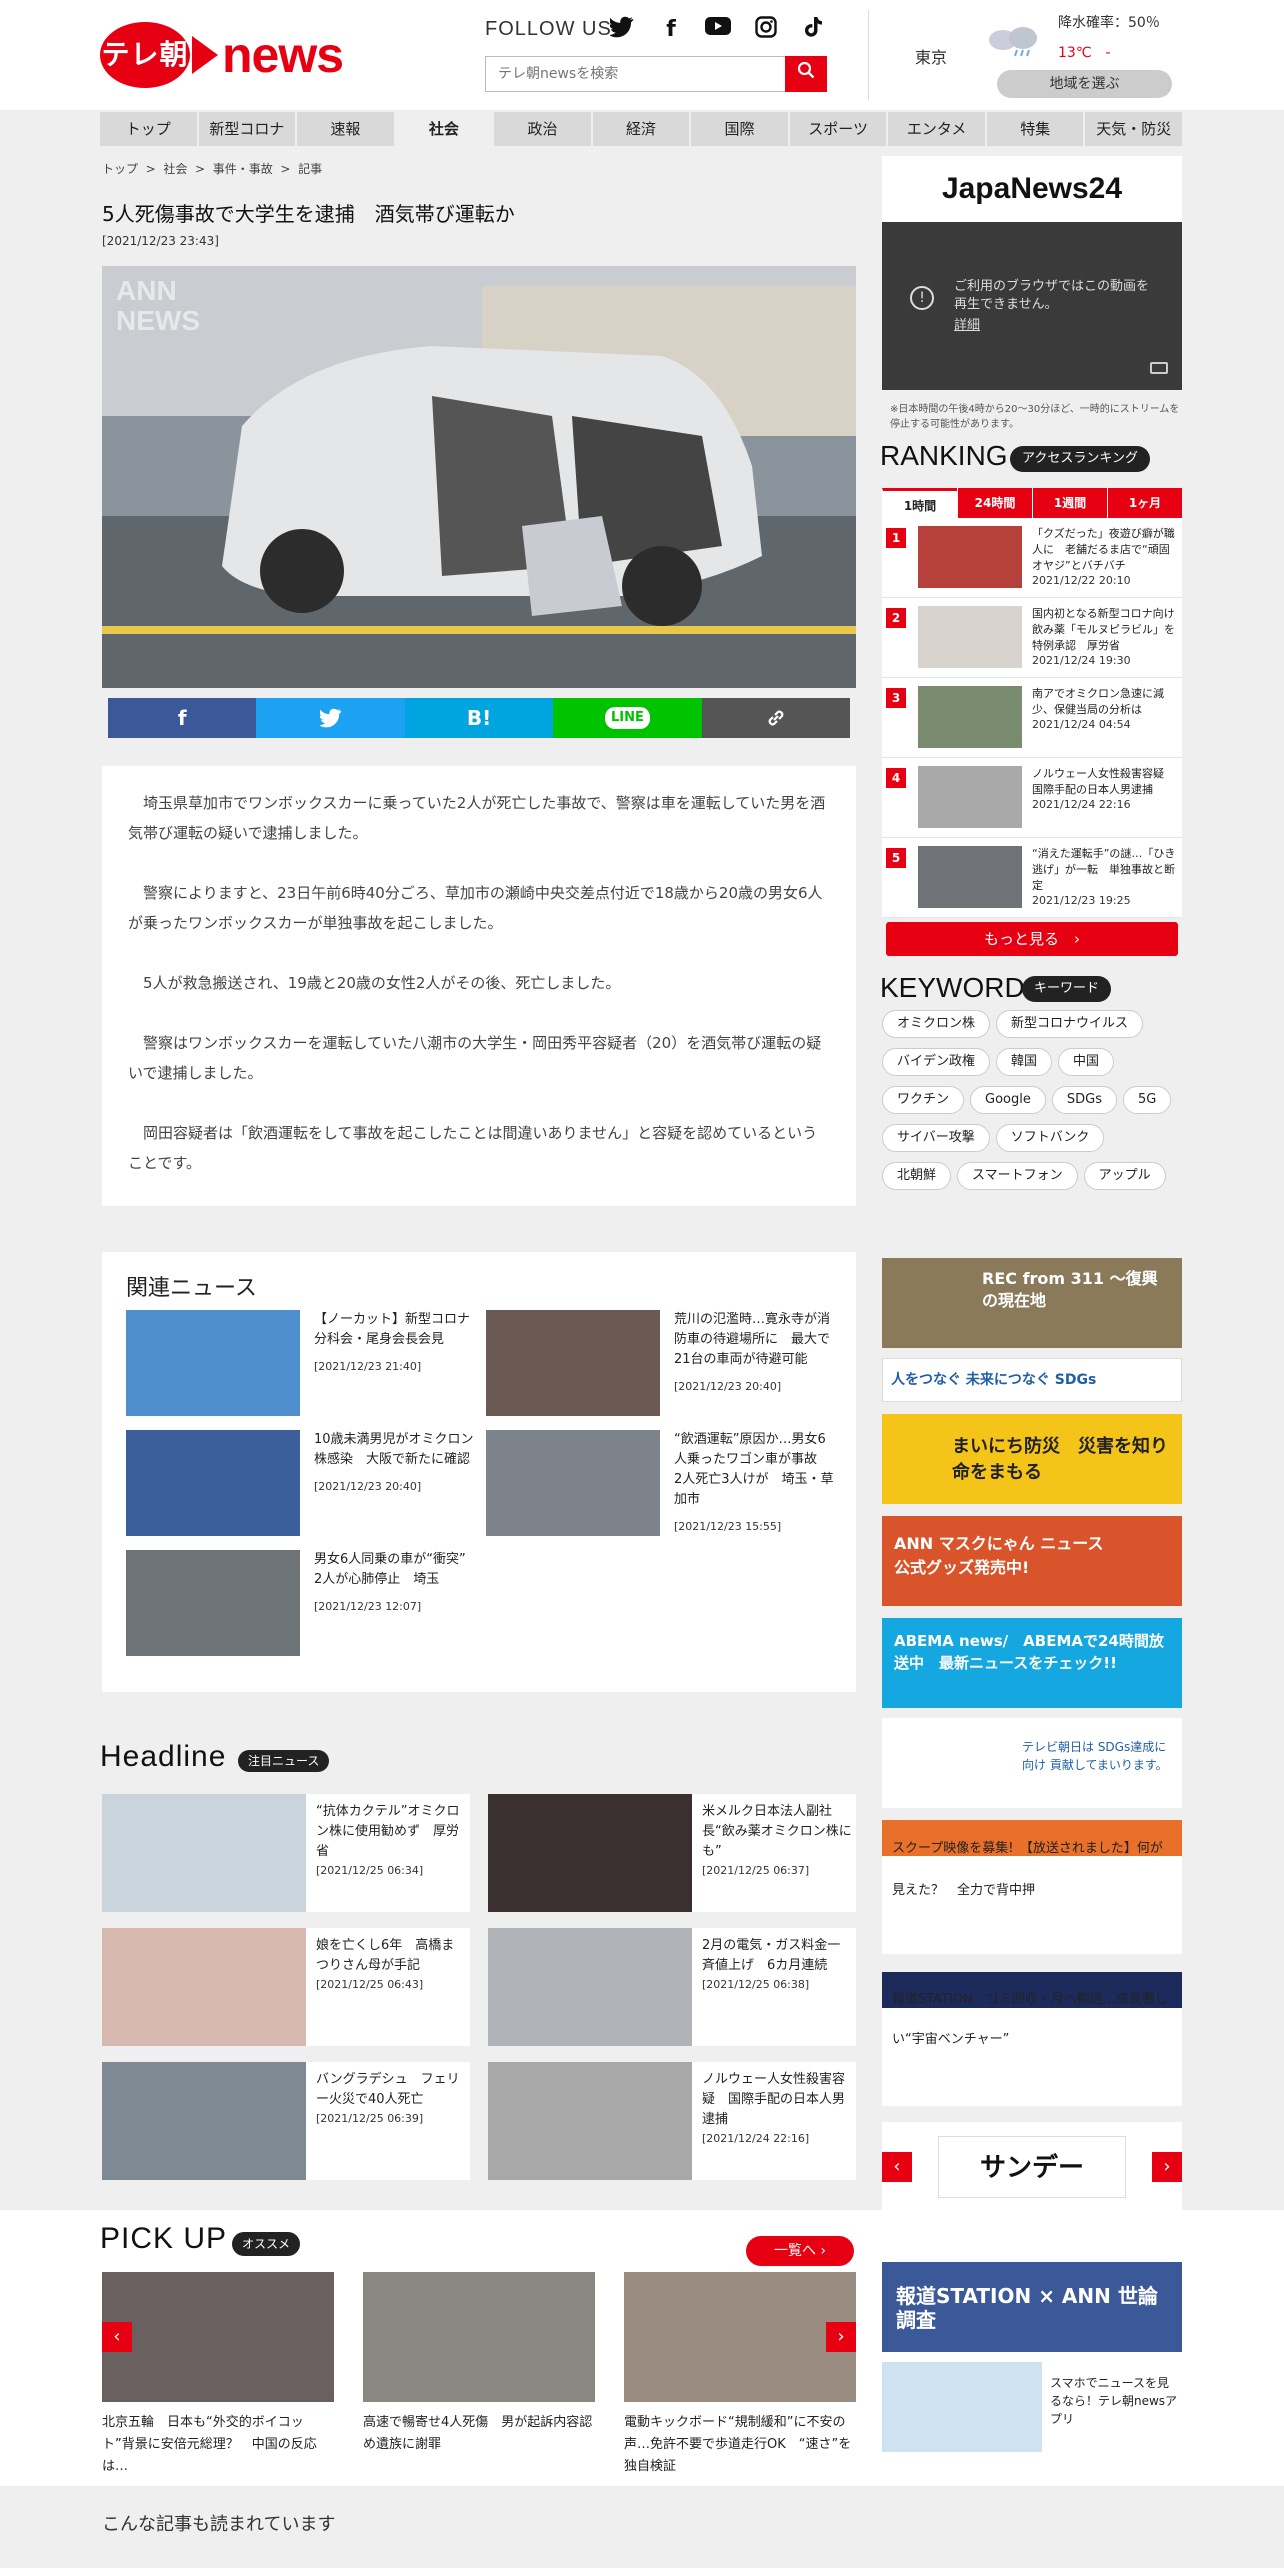 This screenshot has height=2568, width=1284. Describe the element at coordinates (1070, 1024) in the screenshot. I see `keyword-chip: 新型コロナウイルス` at that location.